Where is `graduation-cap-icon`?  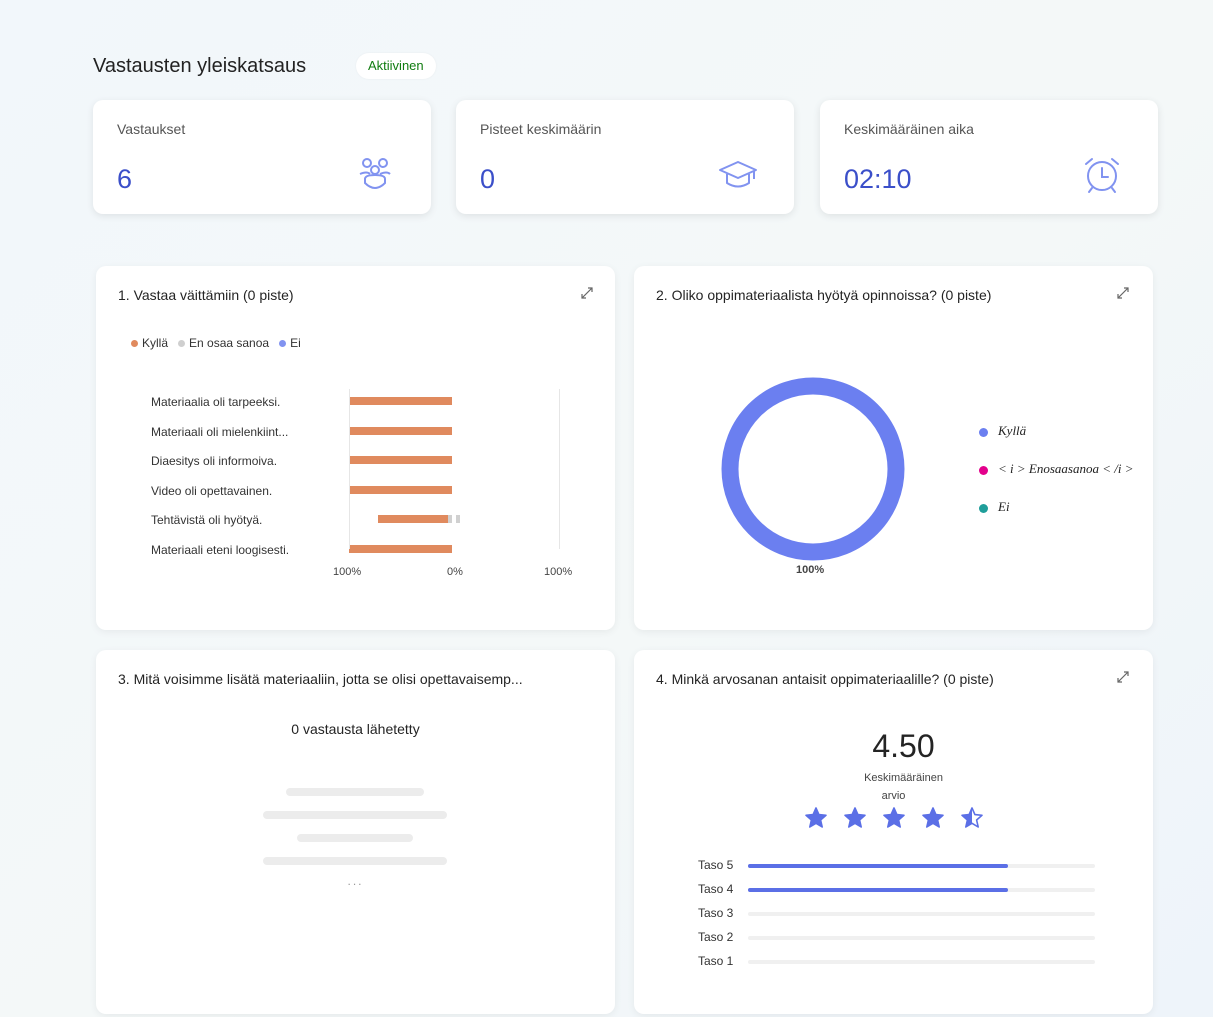
graduation-cap-icon is located at coordinates (738, 174).